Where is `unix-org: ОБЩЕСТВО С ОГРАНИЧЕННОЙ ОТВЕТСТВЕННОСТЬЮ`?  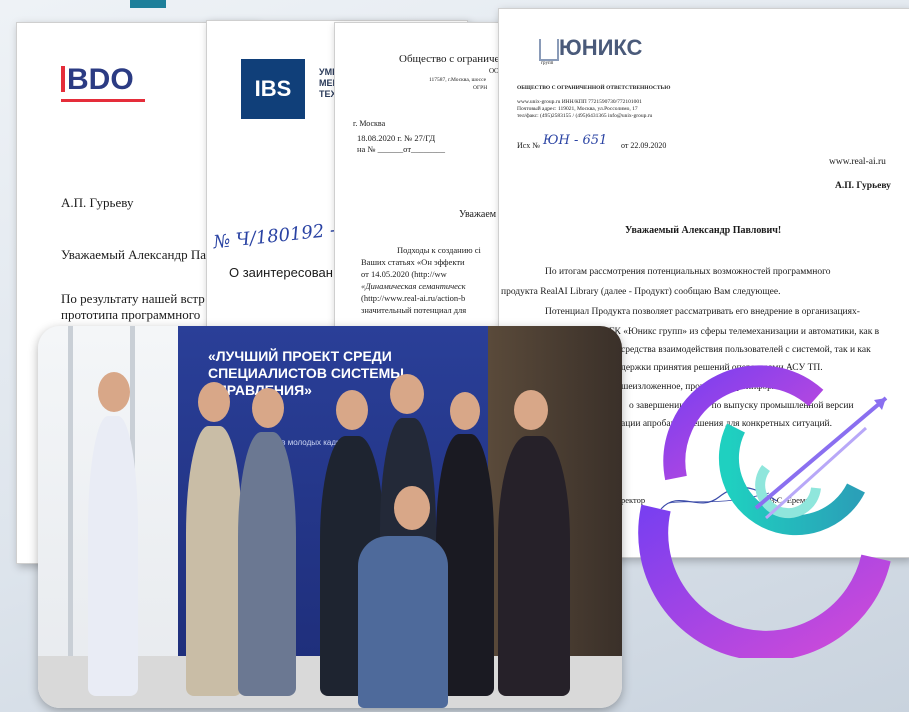 unix-org: ОБЩЕСТВО С ОГРАНИЧЕННОЙ ОТВЕТСТВЕННОСТЬЮ is located at coordinates (594, 88).